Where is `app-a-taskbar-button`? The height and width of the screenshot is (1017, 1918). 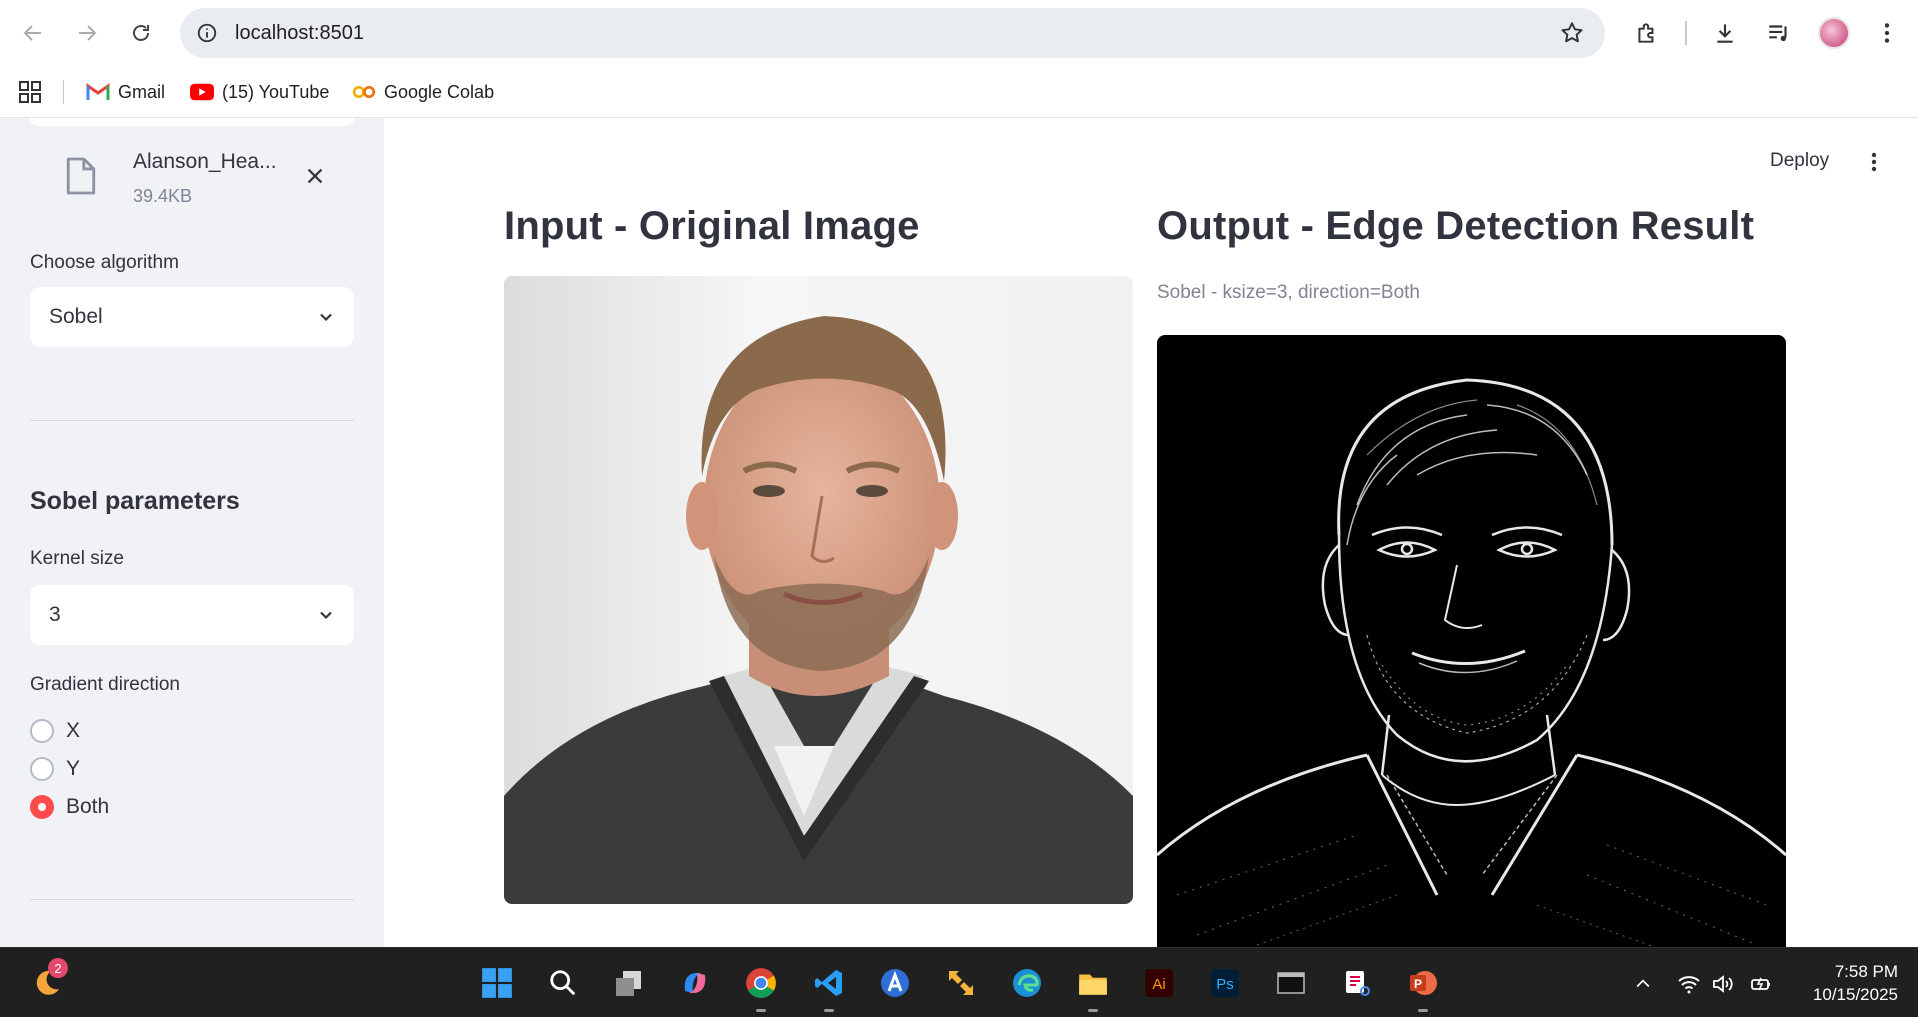 app-a-taskbar-button is located at coordinates (895, 983).